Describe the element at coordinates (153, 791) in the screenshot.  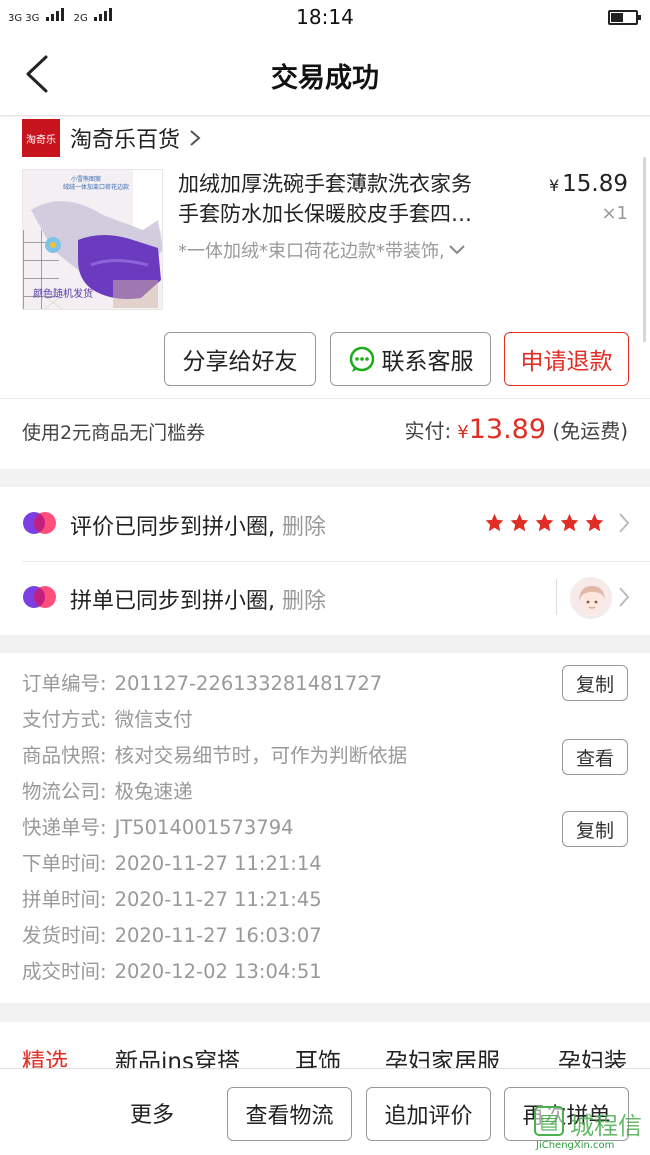
I see `order-info-value: 极兔速递` at that location.